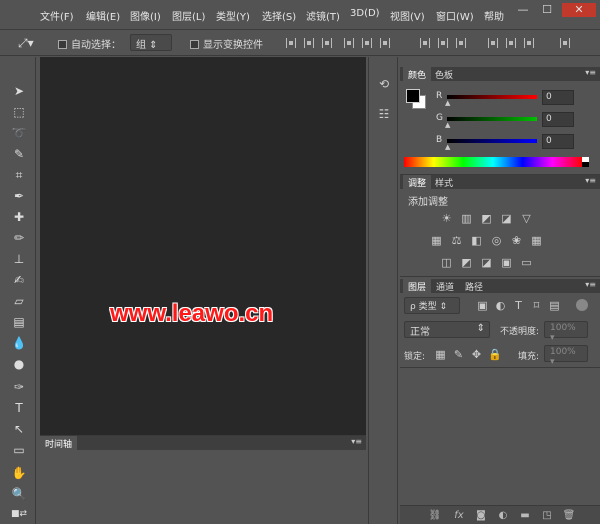  What do you see at coordinates (547, 516) in the screenshot?
I see `new-layer-icon: ◳` at bounding box center [547, 516].